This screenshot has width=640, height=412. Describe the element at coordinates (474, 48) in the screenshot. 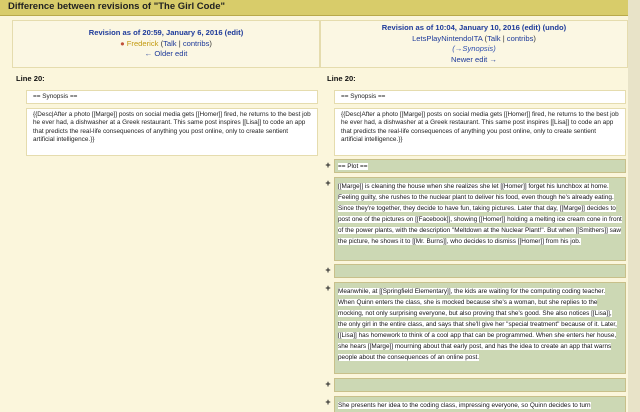

I see `edit-summary: (→Synopsis)` at that location.